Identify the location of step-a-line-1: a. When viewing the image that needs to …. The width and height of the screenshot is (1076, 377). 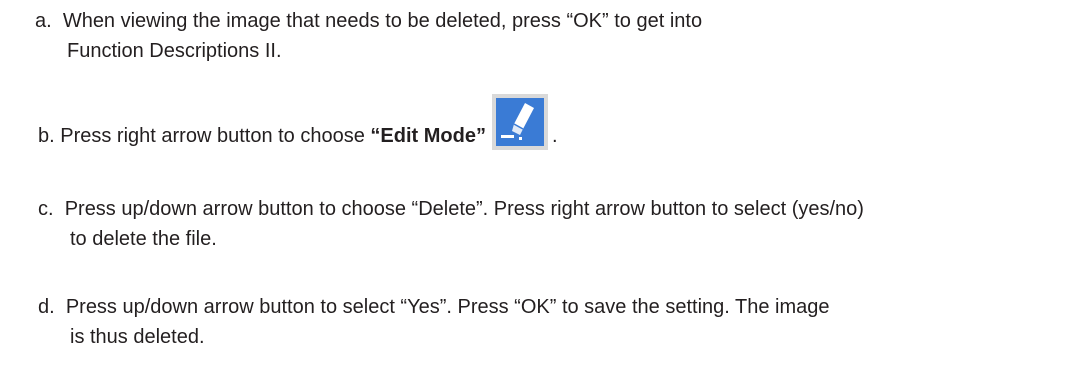
(368, 21).